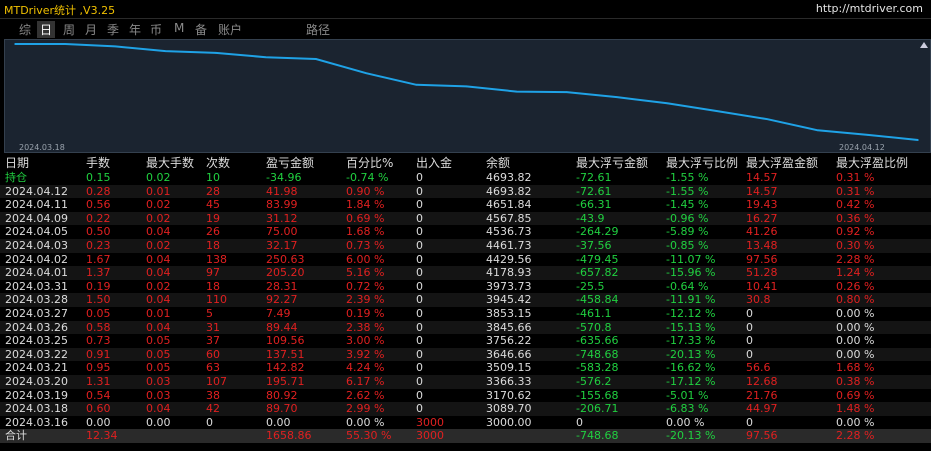 This screenshot has height=451, width=931. I want to click on tab-3: 月, so click(91, 29).